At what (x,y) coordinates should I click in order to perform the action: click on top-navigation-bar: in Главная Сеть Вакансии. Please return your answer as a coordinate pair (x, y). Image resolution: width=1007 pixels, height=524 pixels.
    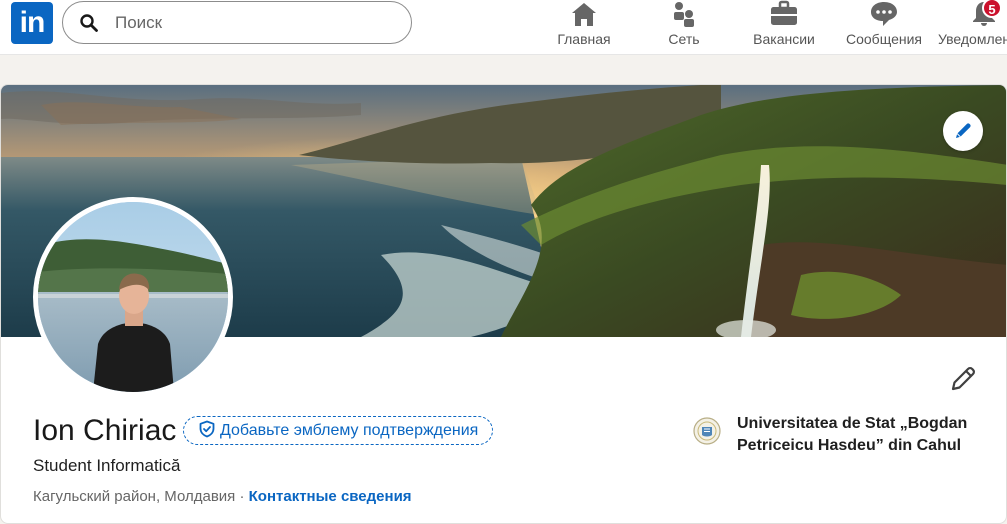
    Looking at the image, I should click on (503, 27).